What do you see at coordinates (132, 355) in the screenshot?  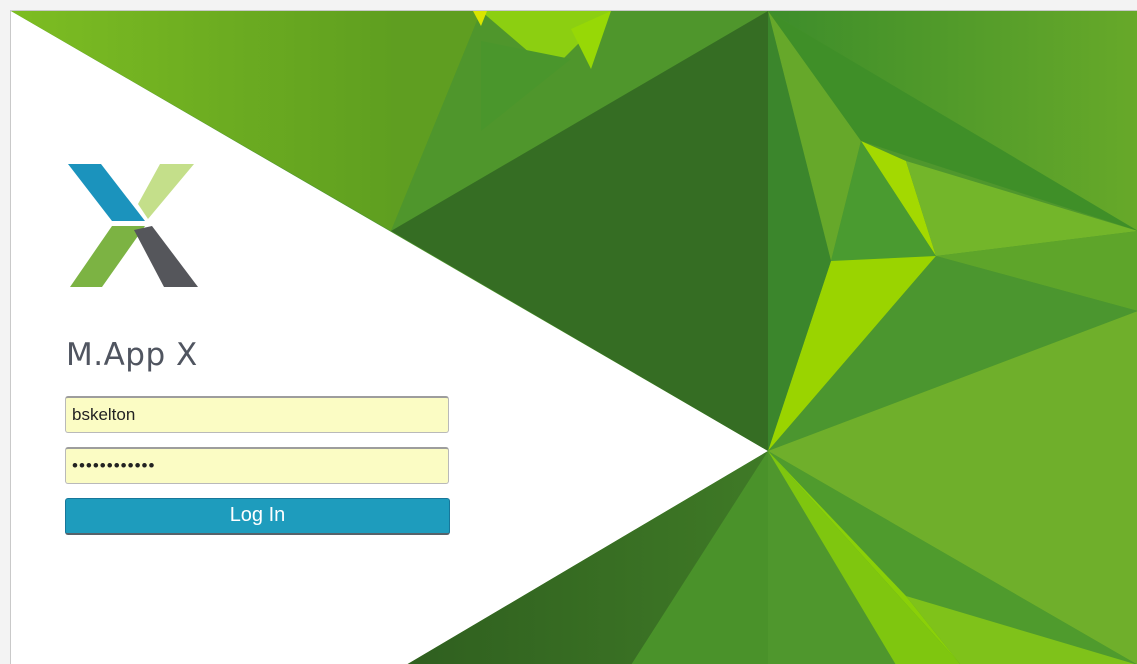 I see `app-title: M.App X` at bounding box center [132, 355].